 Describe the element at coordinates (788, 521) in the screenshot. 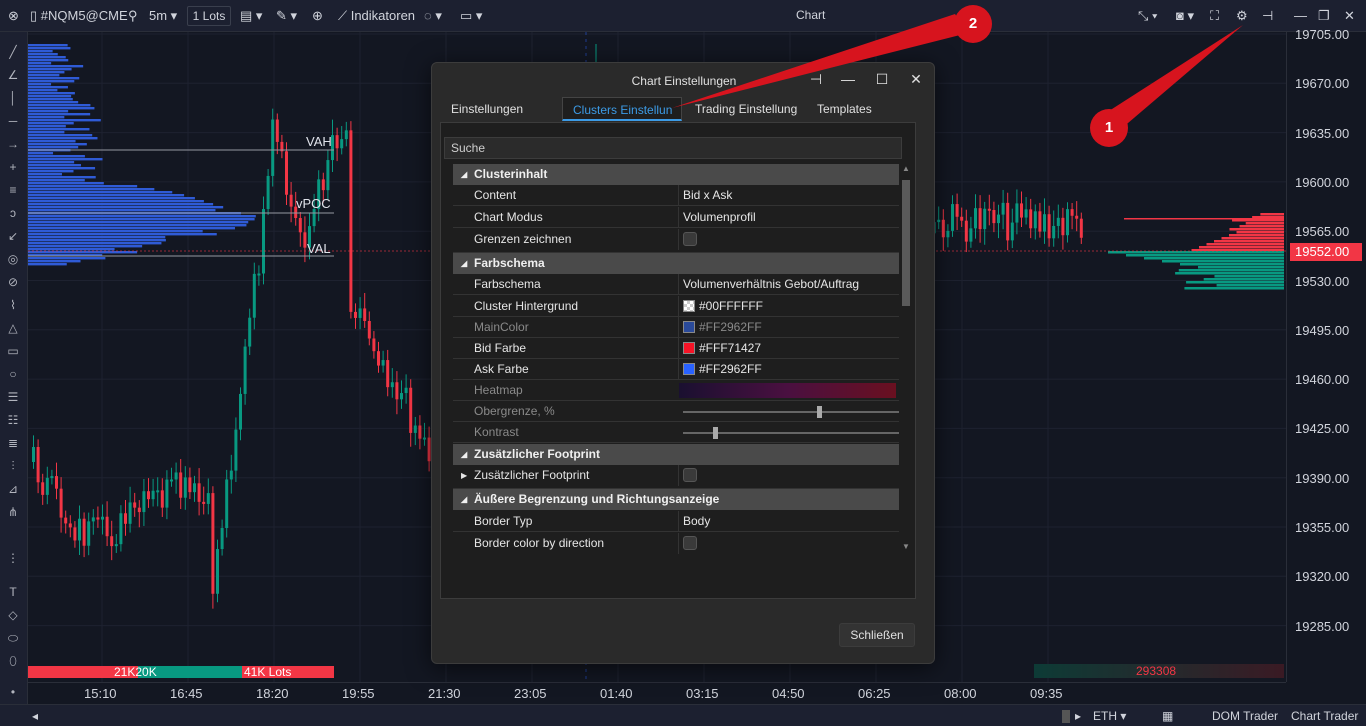

I see `prop-value: Body` at that location.